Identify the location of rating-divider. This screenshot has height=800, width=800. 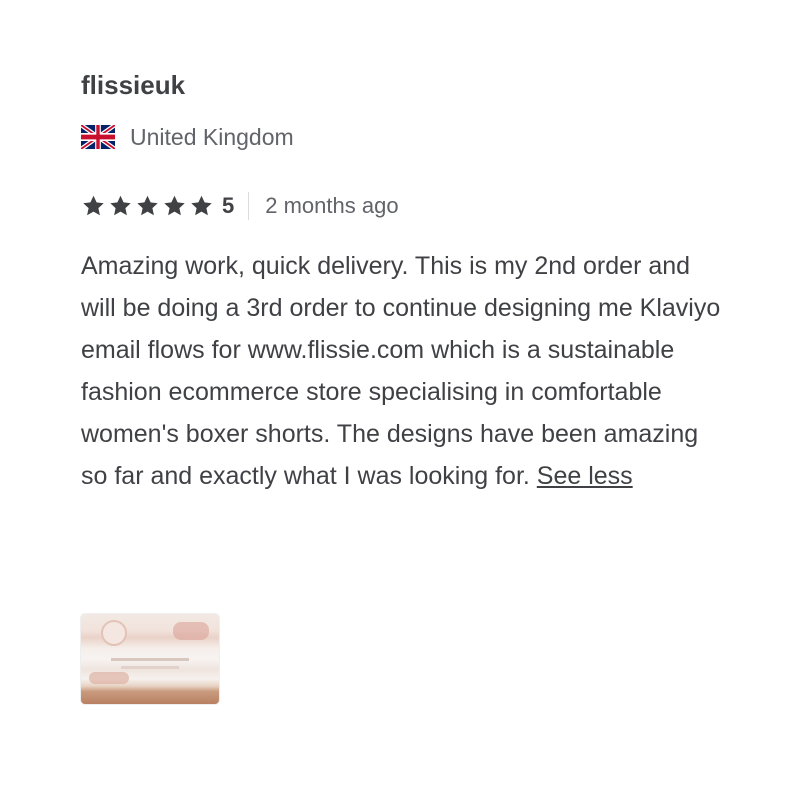
(249, 206).